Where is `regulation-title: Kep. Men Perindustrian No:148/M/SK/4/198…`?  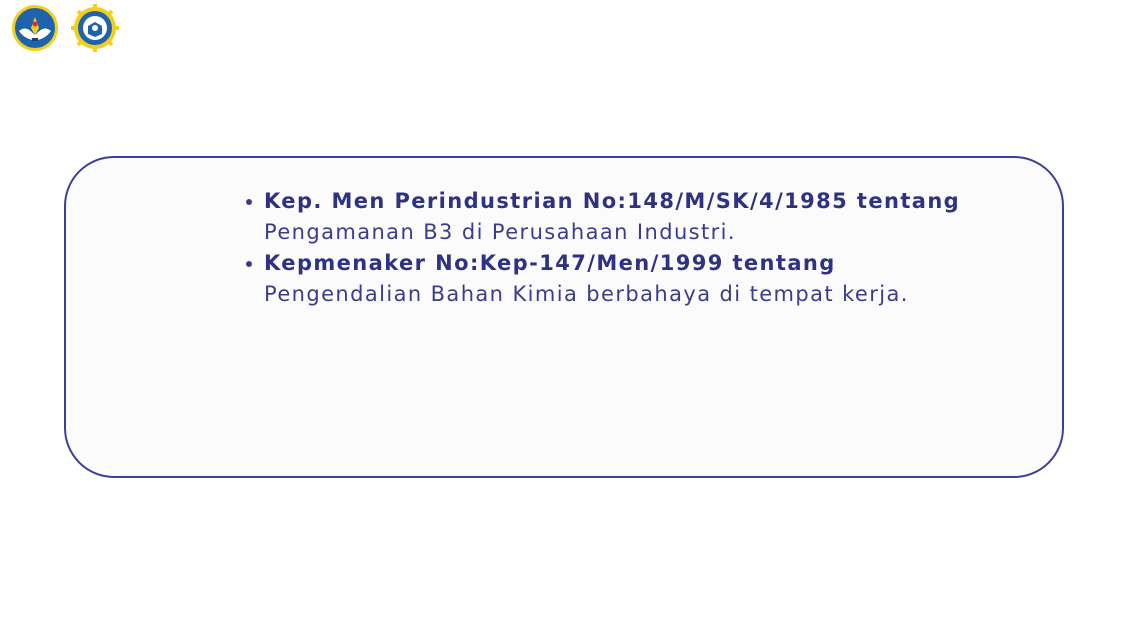
regulation-title: Kep. Men Perindustrian No:148/M/SK/4/198… is located at coordinates (612, 201).